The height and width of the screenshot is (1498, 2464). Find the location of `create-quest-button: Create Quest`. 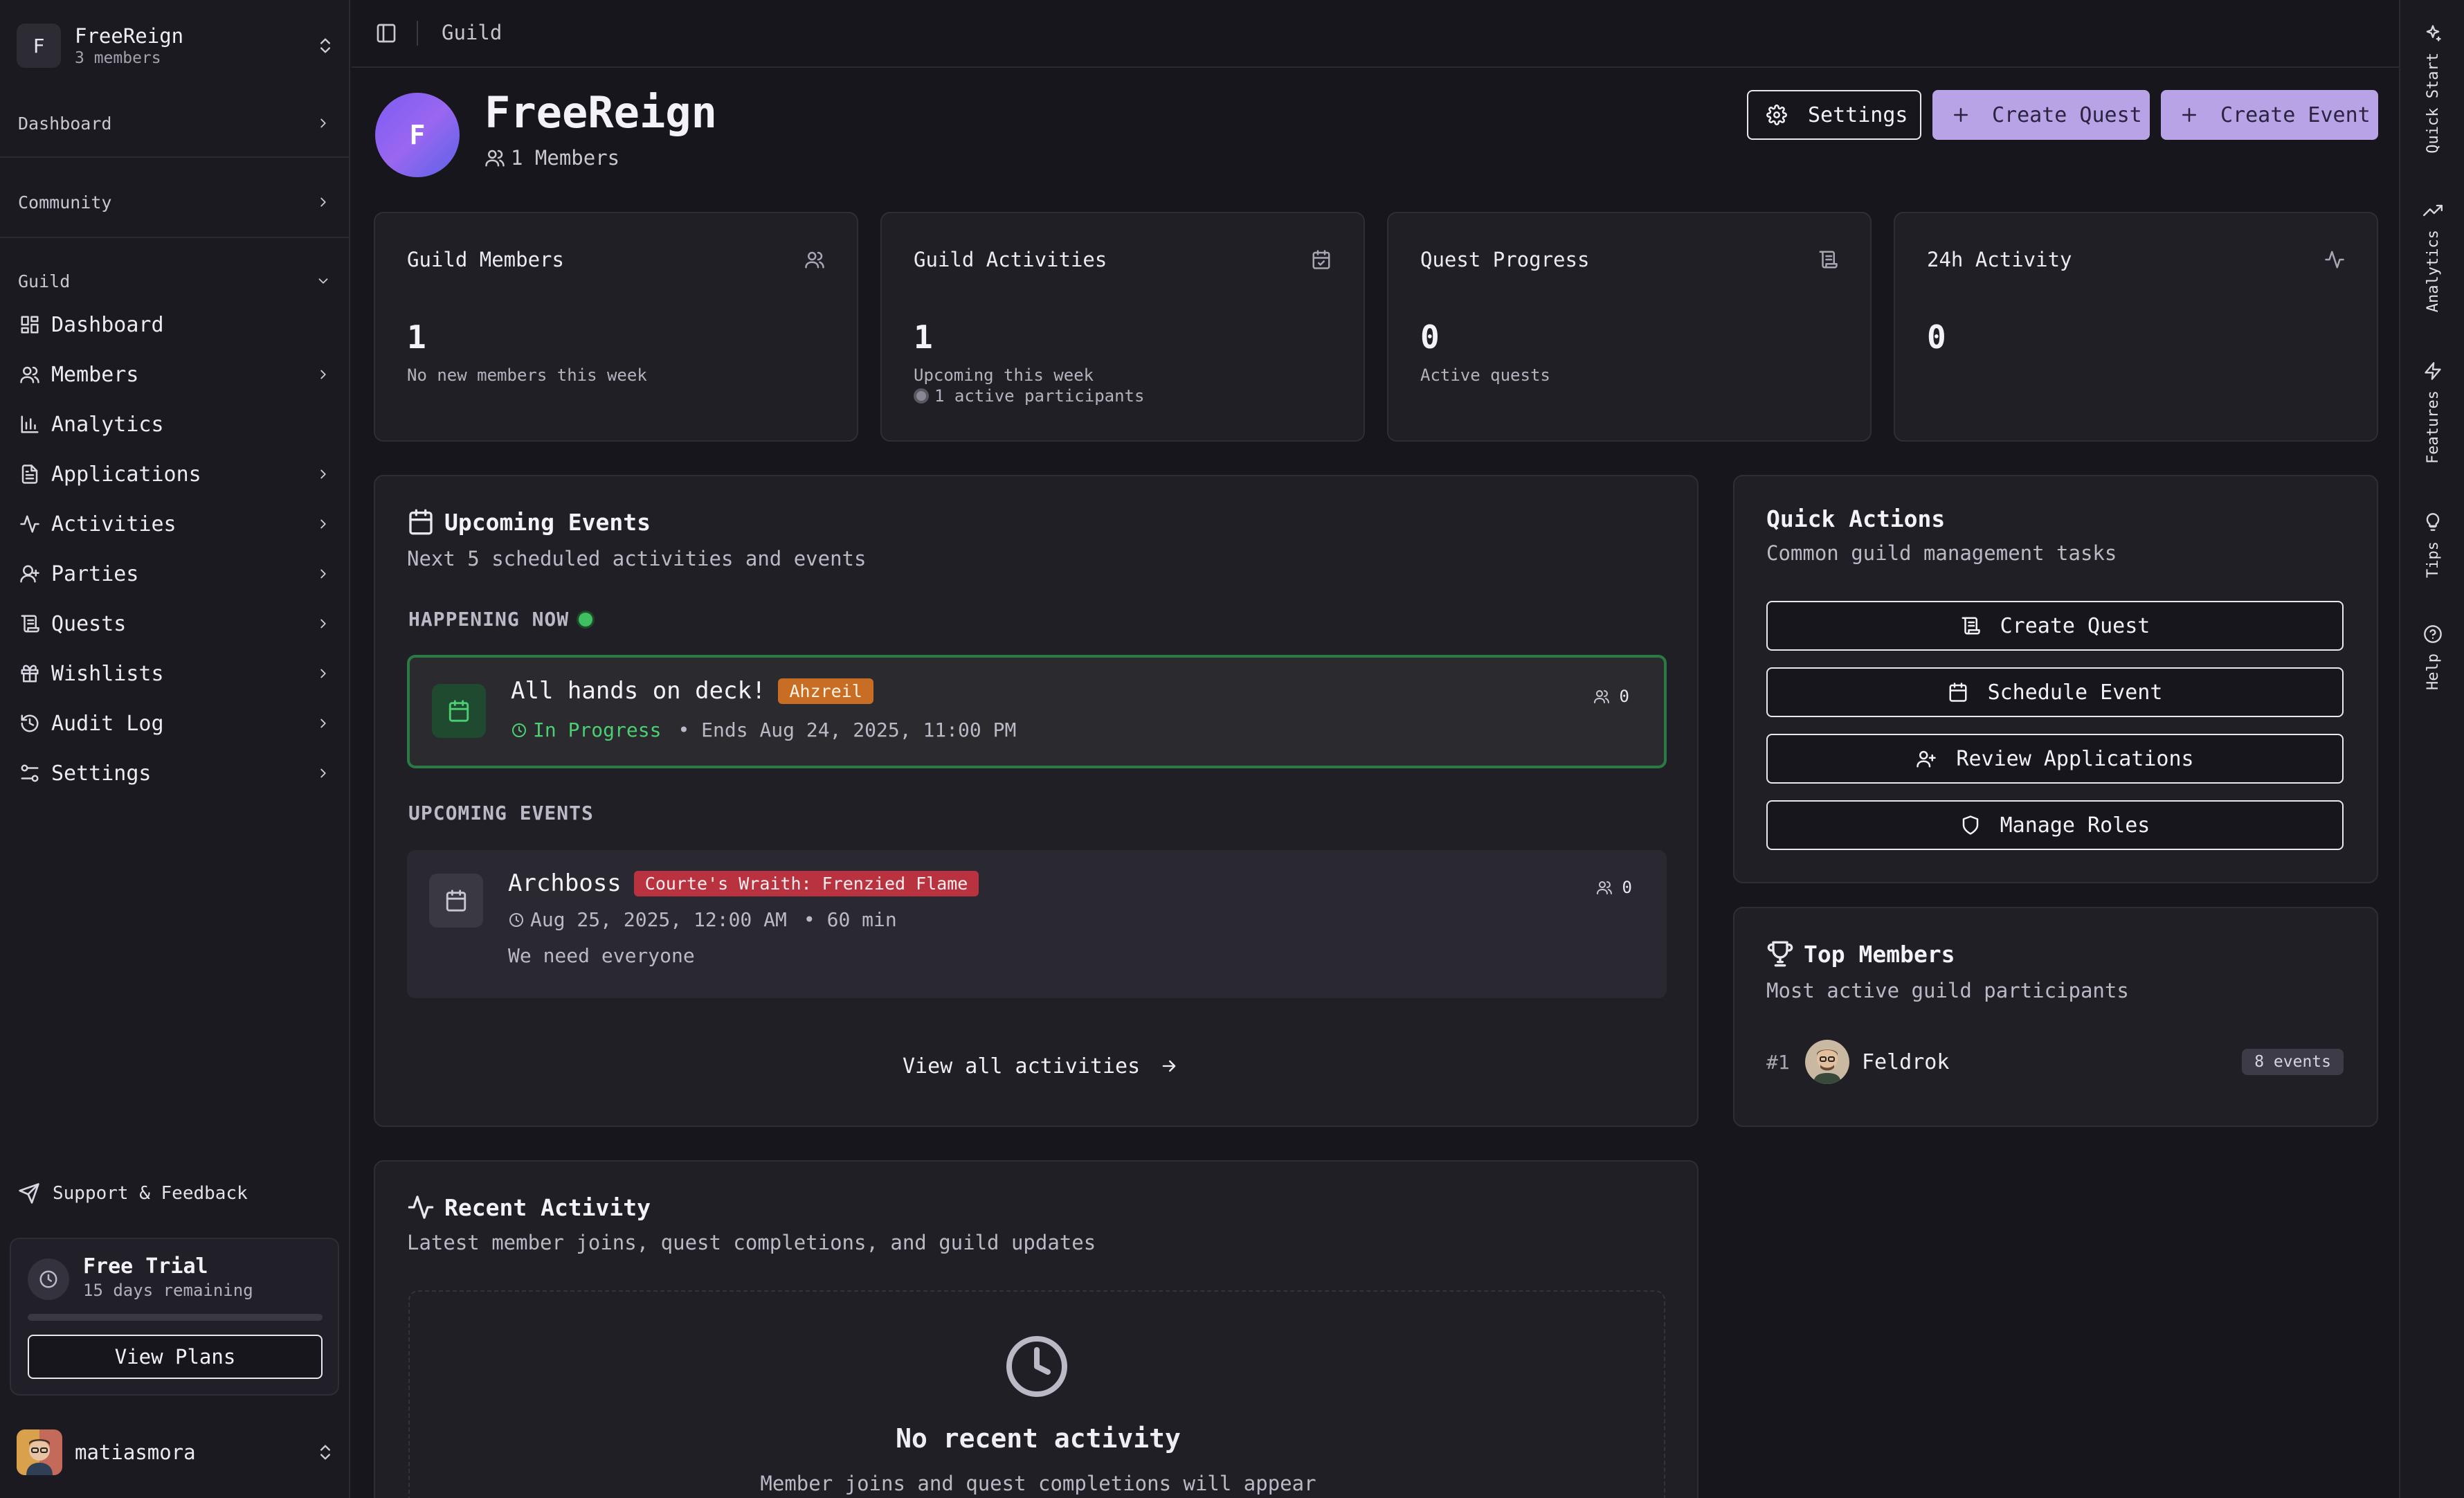

create-quest-button: Create Quest is located at coordinates (2041, 115).